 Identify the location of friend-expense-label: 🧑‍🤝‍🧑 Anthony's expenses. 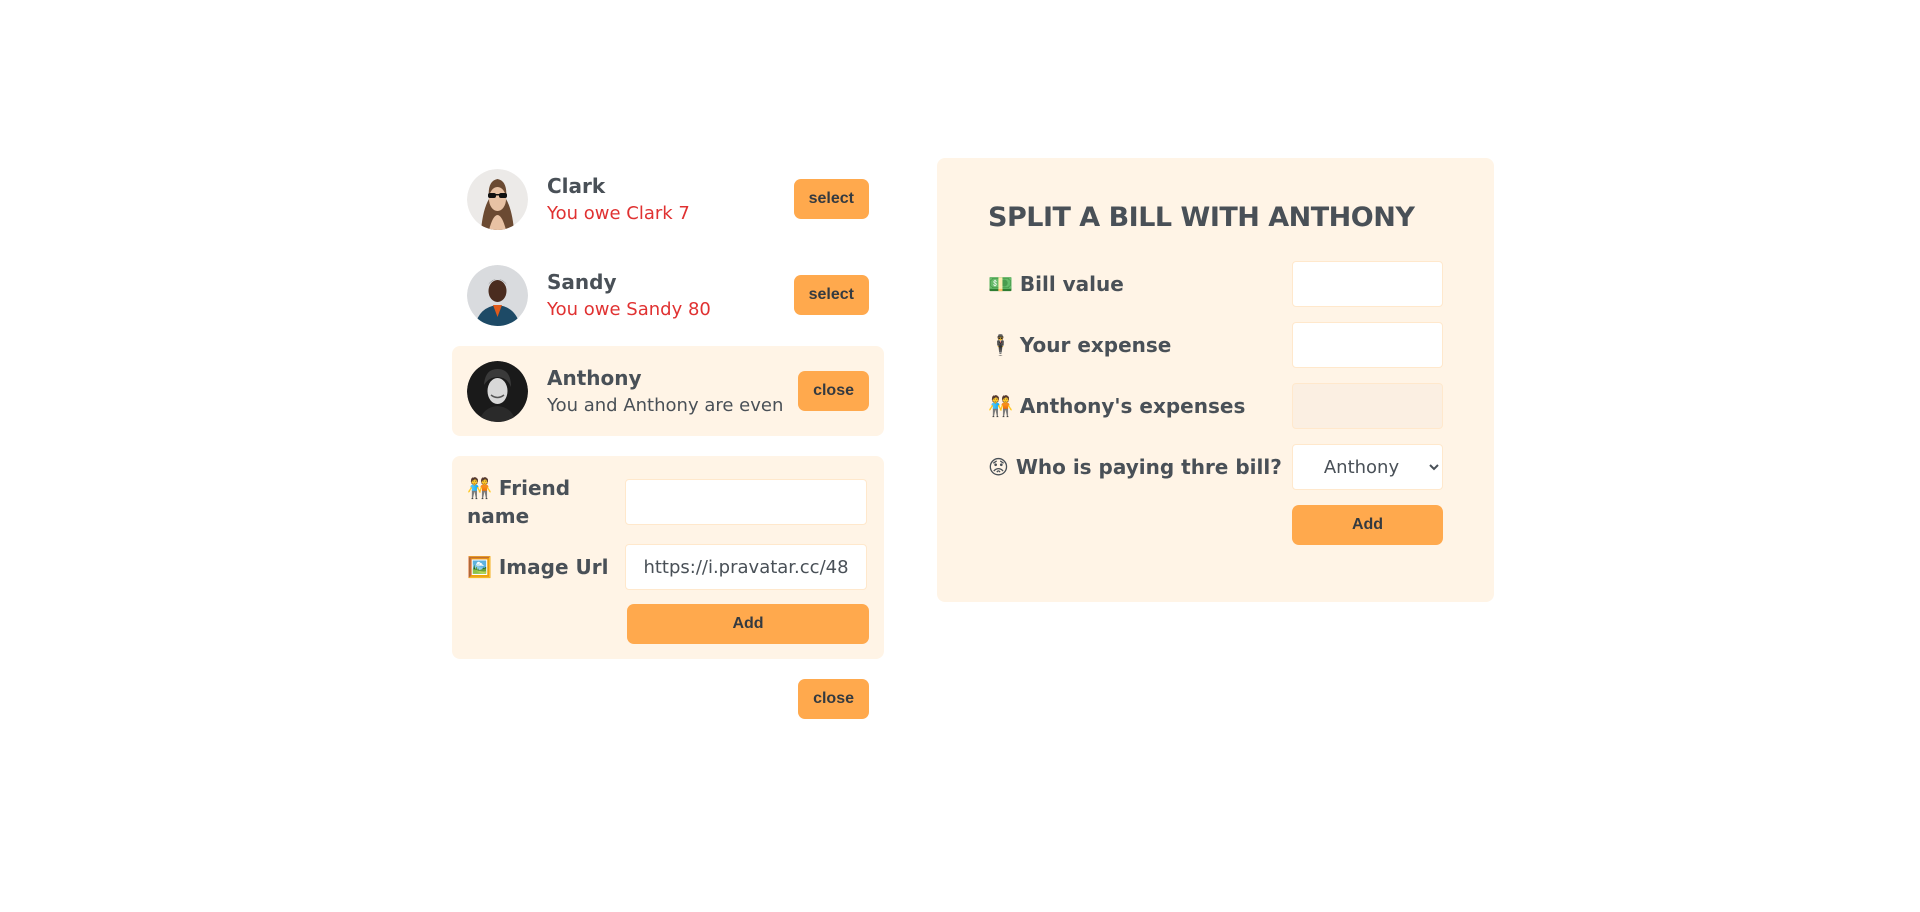
(1117, 406).